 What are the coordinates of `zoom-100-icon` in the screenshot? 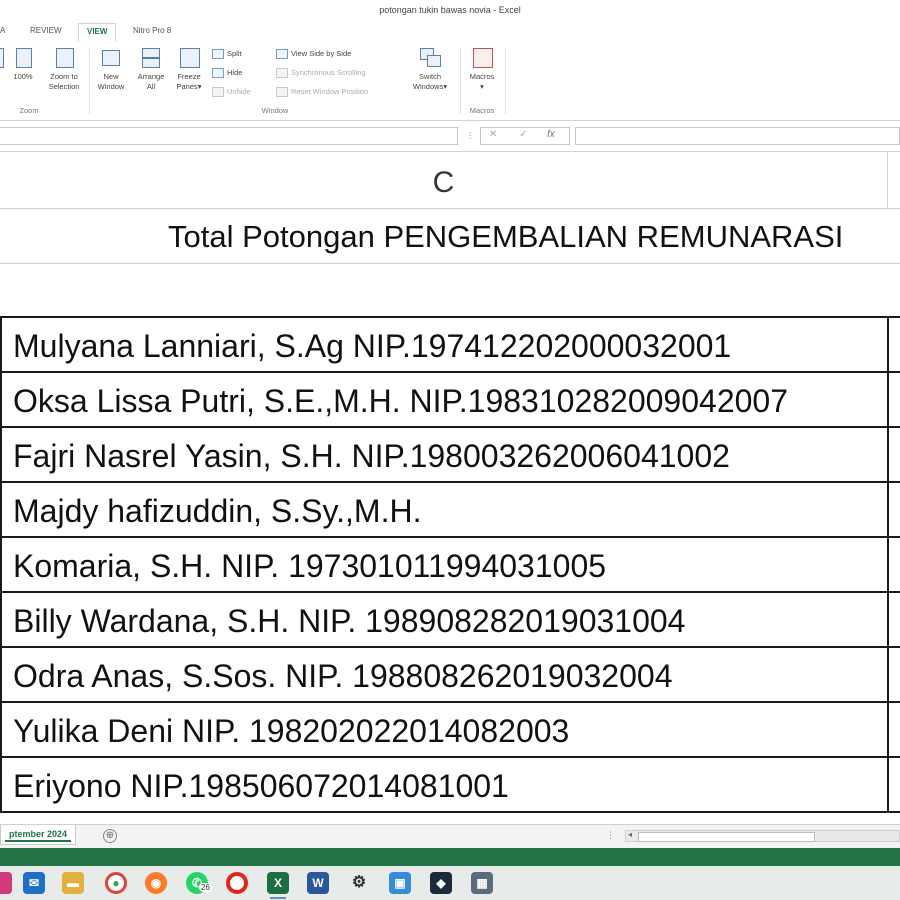 It's located at (23, 58).